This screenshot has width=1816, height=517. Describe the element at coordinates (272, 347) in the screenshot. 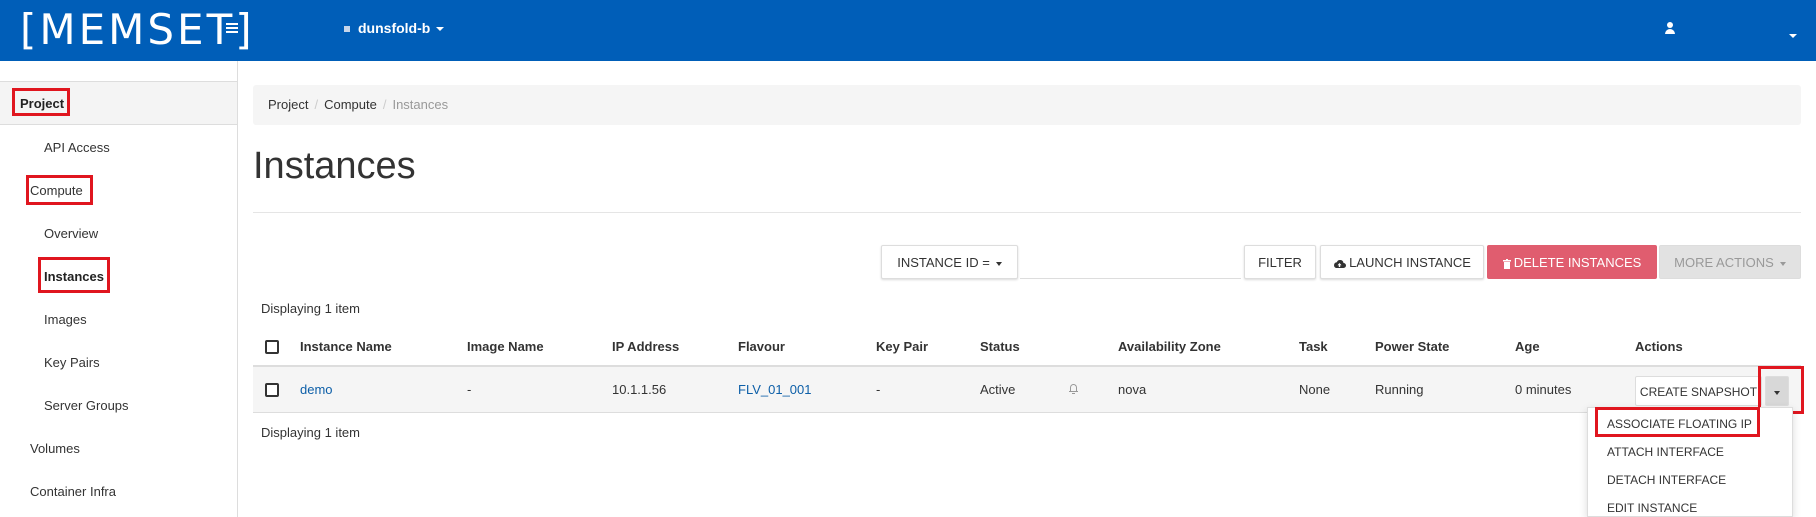

I see `select-all-checkbox` at that location.